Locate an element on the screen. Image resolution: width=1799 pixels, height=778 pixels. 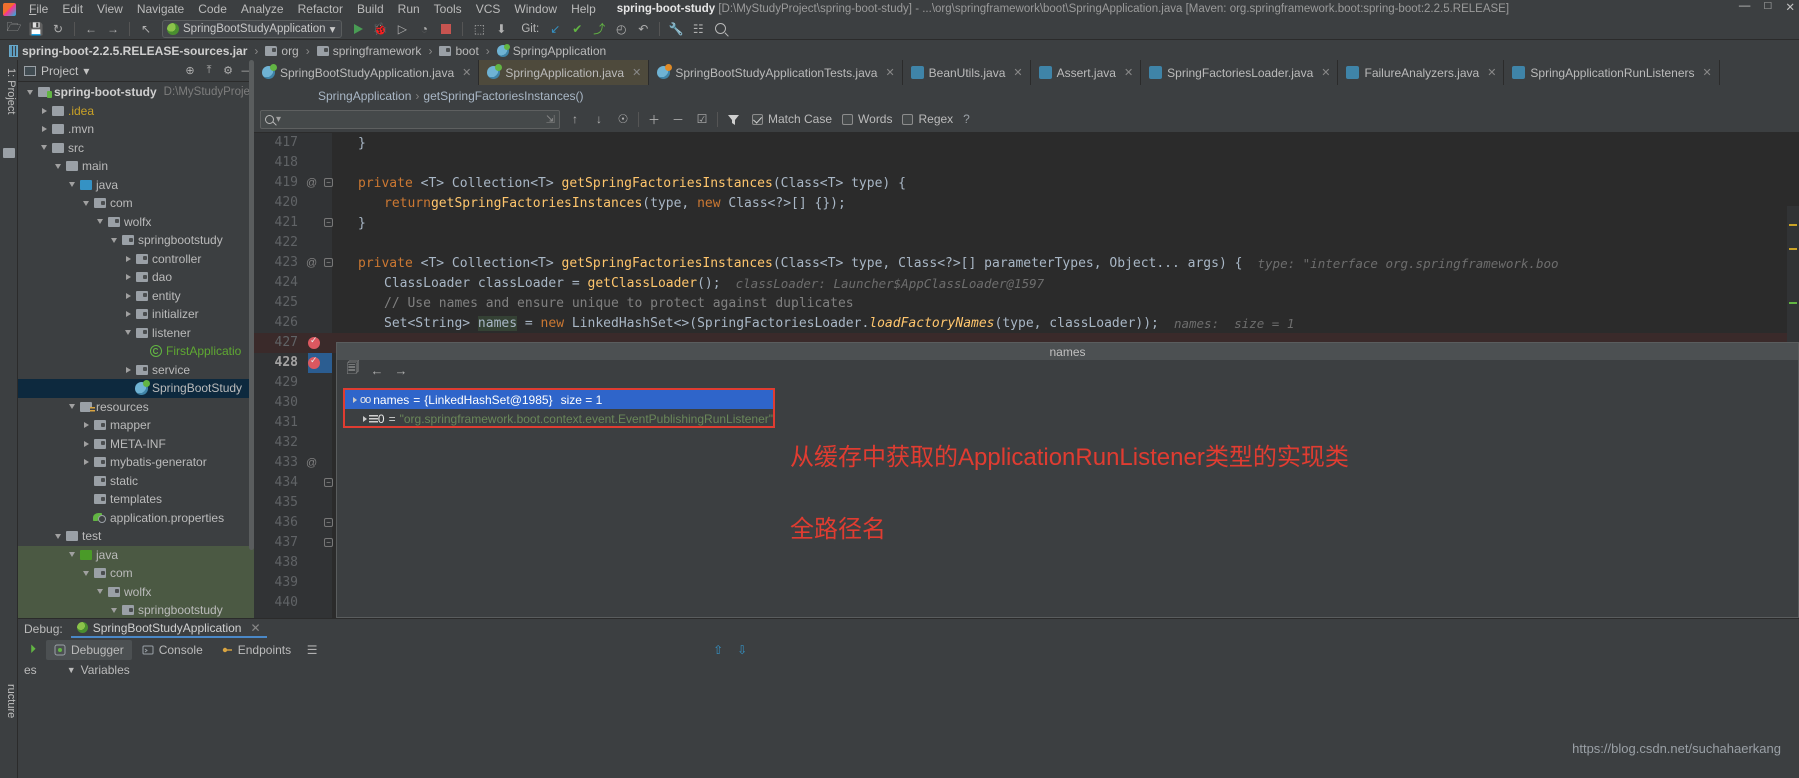
menu-navigate: Navigate is located at coordinates (160, 9).